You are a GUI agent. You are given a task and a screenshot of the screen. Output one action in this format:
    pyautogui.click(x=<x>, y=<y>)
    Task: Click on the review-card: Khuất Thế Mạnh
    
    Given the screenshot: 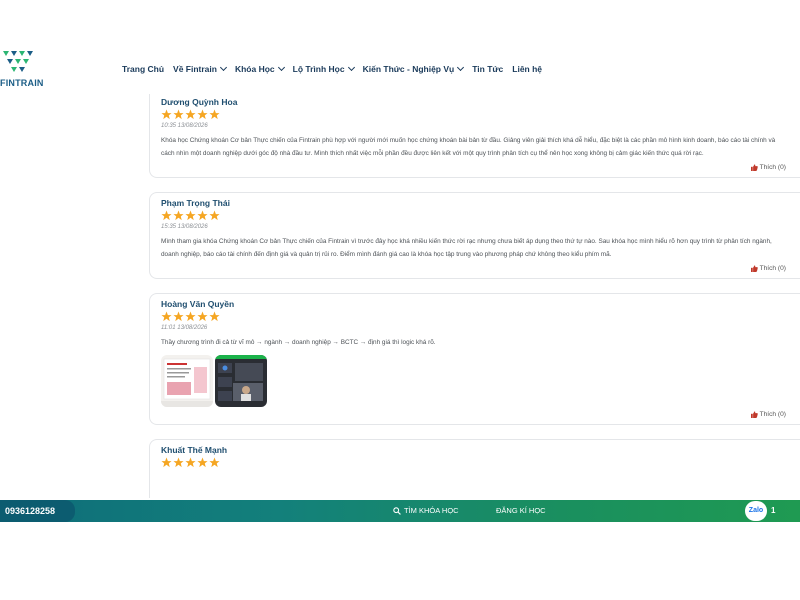 What is the action you would take?
    pyautogui.click(x=474, y=468)
    